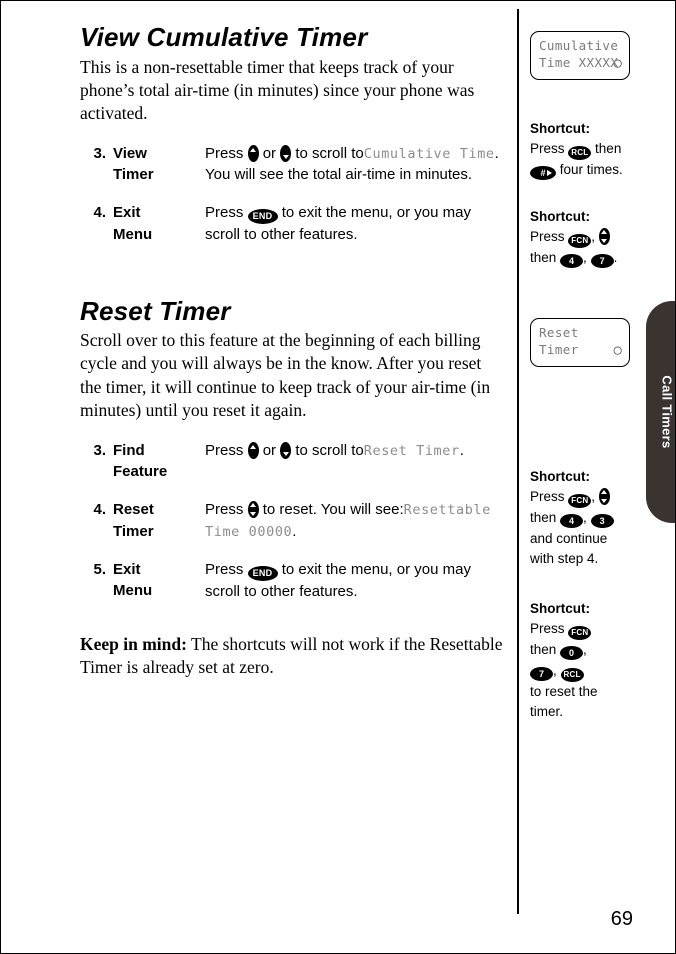 The height and width of the screenshot is (954, 676). Describe the element at coordinates (159, 529) in the screenshot. I see `step-name: Reset Timer` at that location.